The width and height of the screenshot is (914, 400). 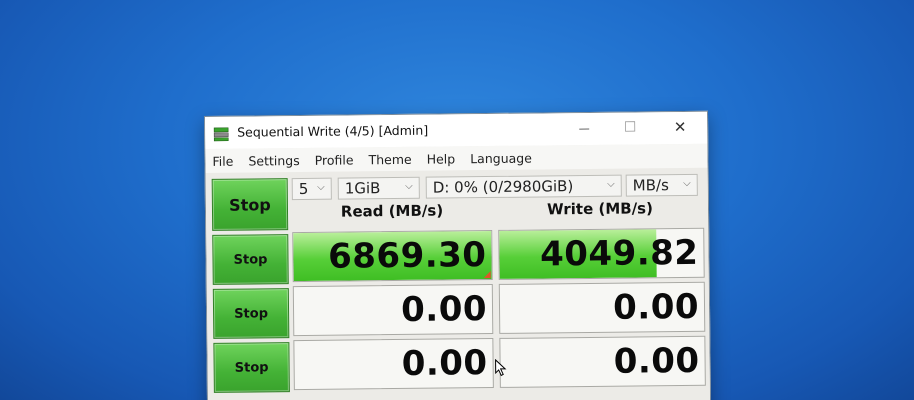 What do you see at coordinates (274, 160) in the screenshot?
I see `menu-settings: Settings` at bounding box center [274, 160].